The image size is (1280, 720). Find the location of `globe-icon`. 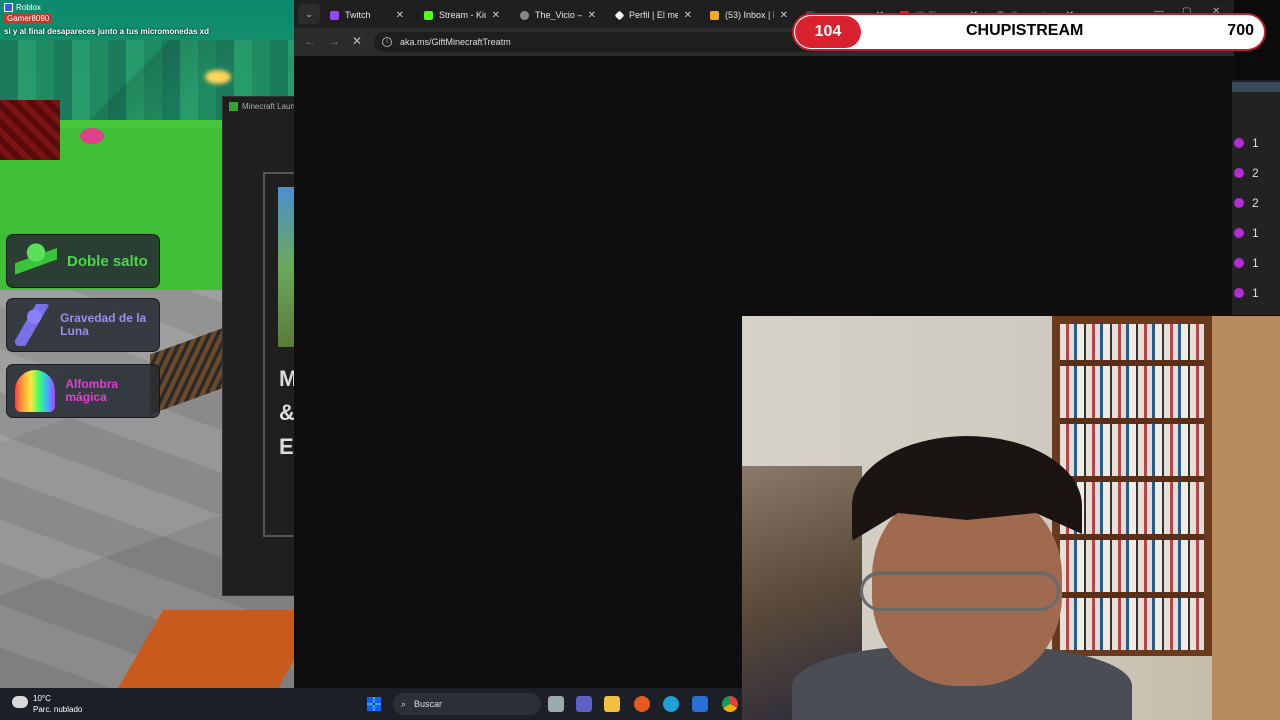

globe-icon is located at coordinates (524, 15).